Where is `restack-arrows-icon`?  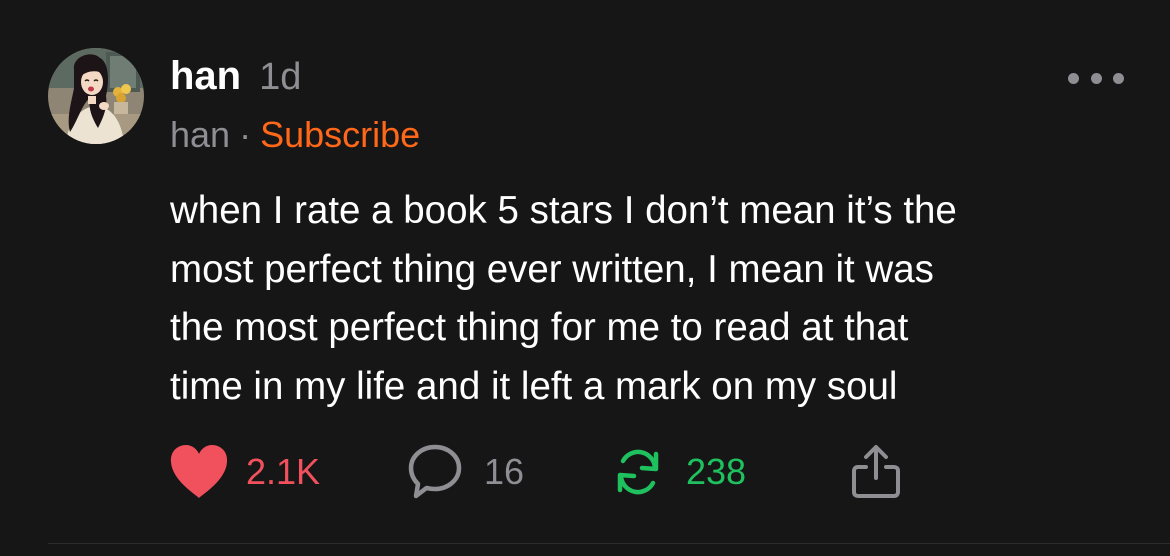
restack-arrows-icon is located at coordinates (638, 472).